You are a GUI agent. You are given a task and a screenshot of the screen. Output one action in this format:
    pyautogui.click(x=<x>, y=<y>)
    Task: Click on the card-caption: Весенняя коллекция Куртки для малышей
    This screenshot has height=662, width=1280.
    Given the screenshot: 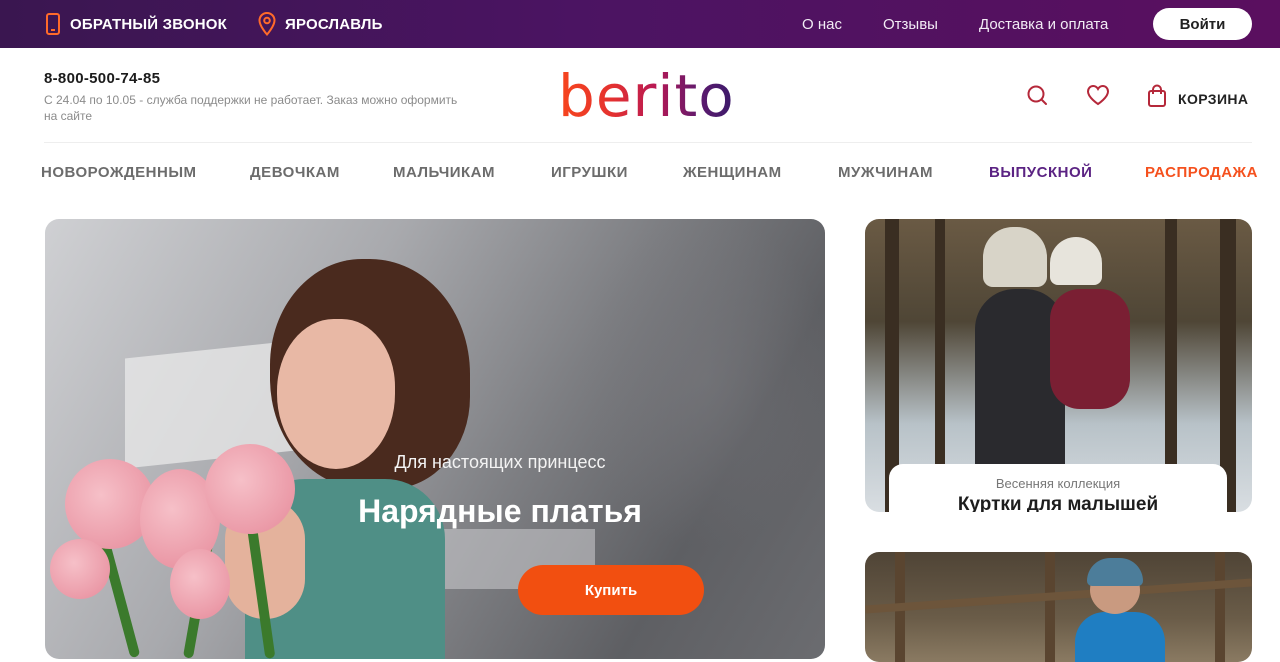 What is the action you would take?
    pyautogui.click(x=1058, y=488)
    